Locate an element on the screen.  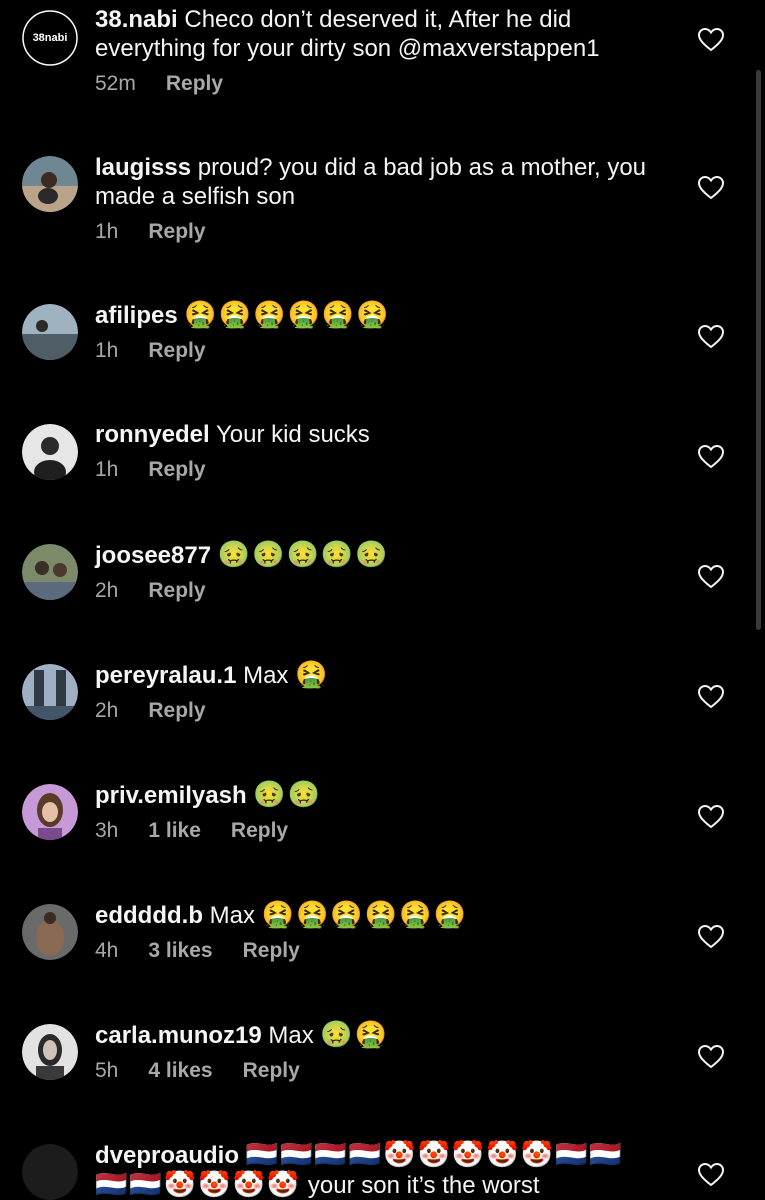
username: joosee877 is located at coordinates (153, 555).